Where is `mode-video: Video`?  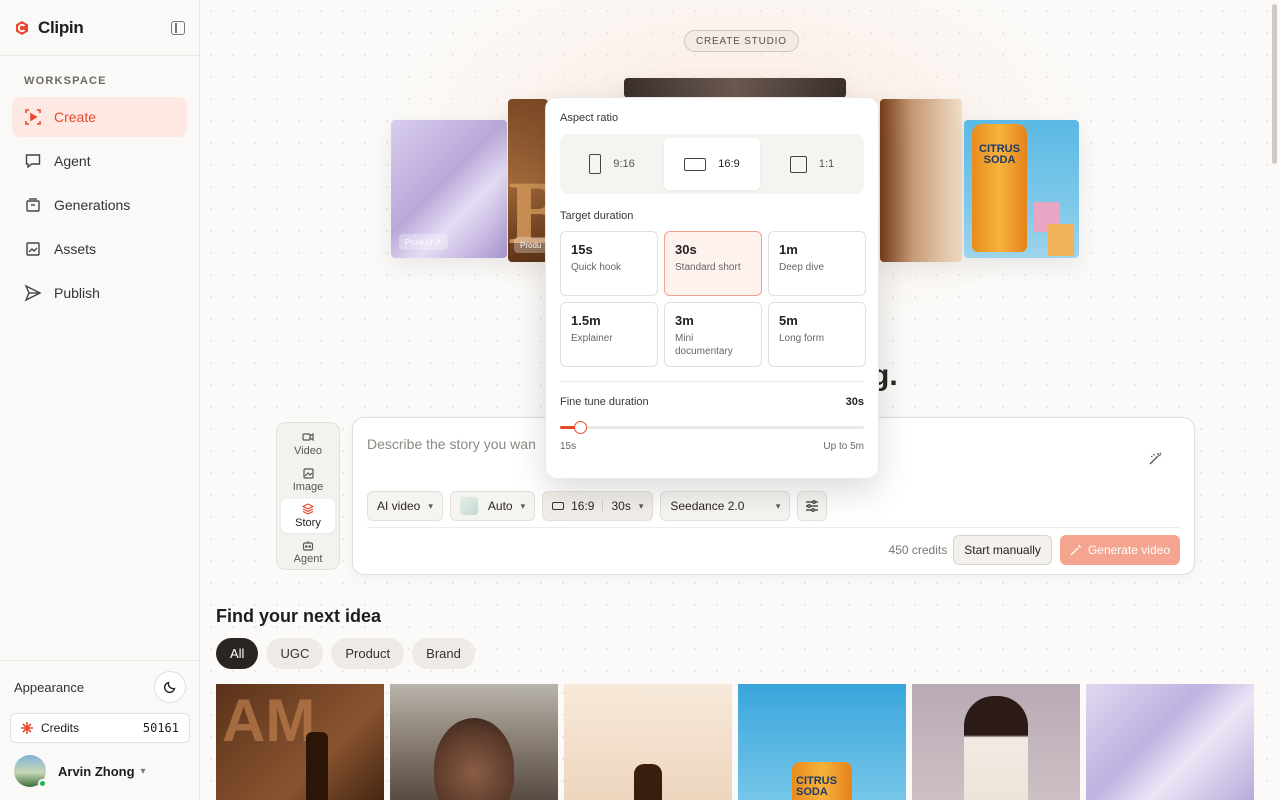 mode-video: Video is located at coordinates (308, 444).